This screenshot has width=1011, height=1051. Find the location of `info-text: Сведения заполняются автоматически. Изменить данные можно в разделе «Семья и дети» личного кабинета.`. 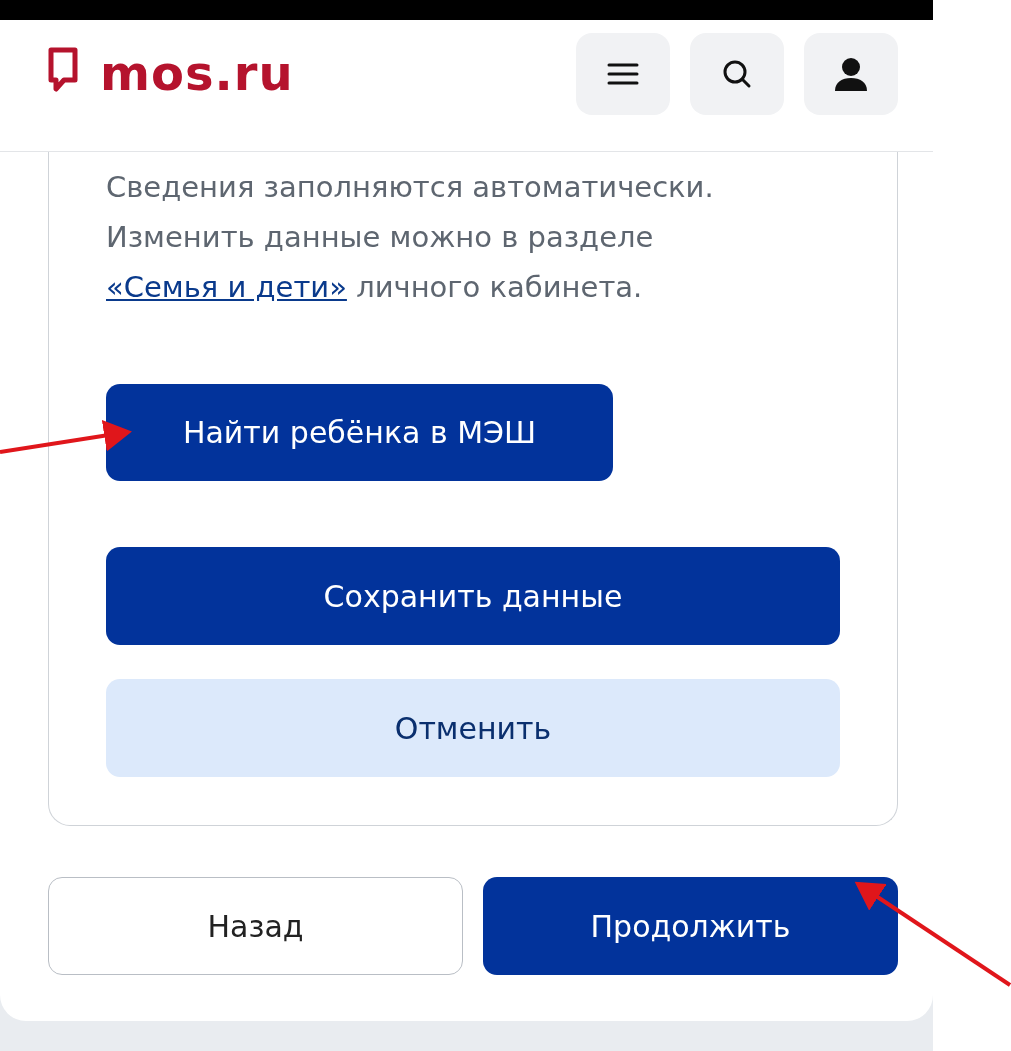

info-text: Сведения заполняются автоматически. Изменить данные можно в разделе «Семья и дети» личного кабинета. is located at coordinates (410, 237).